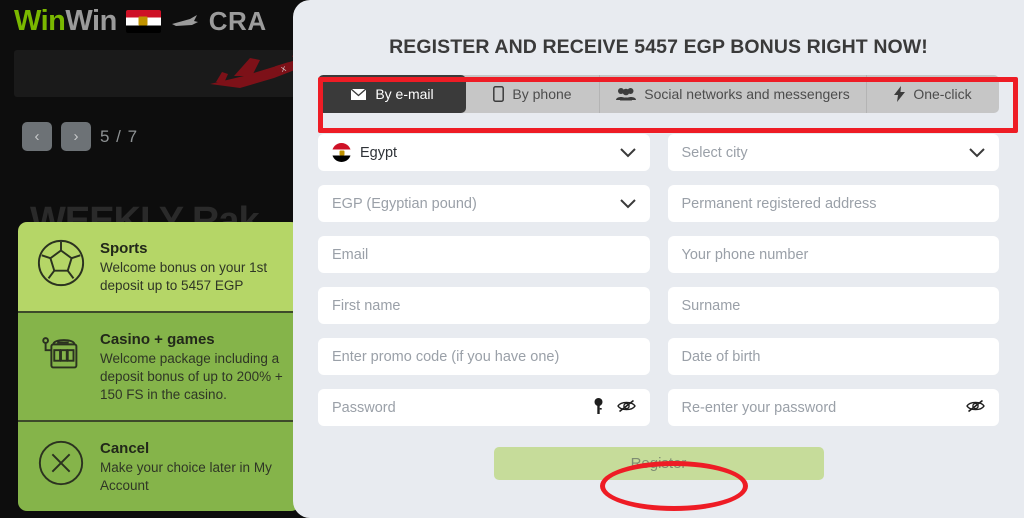 This screenshot has width=1024, height=518. What do you see at coordinates (499, 94) in the screenshot?
I see `mobile-phone-icon` at bounding box center [499, 94].